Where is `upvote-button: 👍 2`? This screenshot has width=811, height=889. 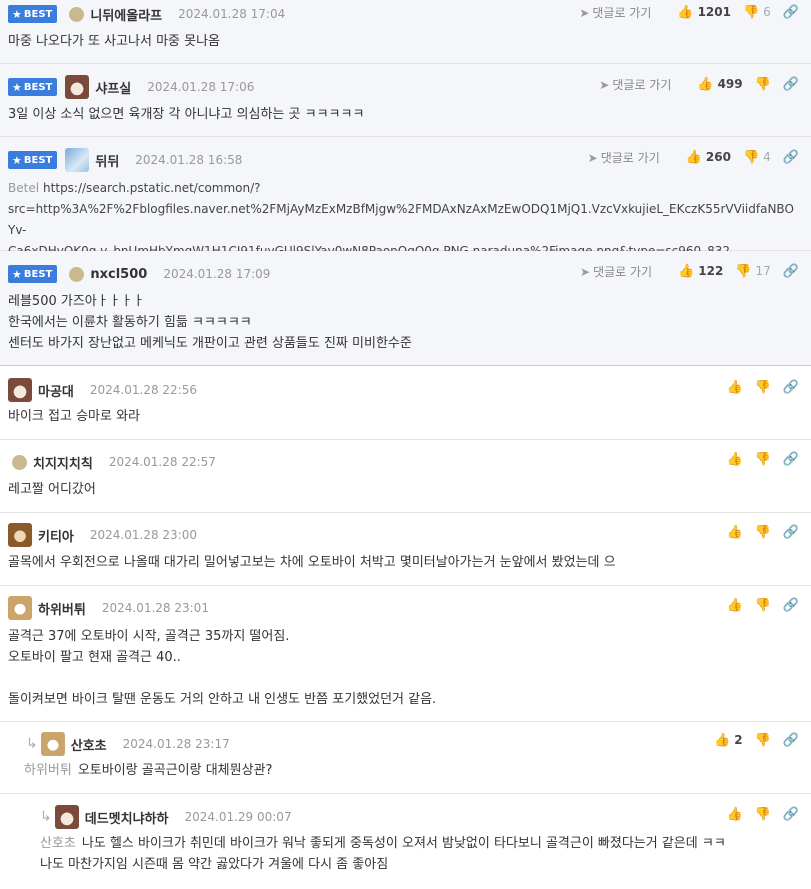 upvote-button: 👍 2 is located at coordinates (728, 740).